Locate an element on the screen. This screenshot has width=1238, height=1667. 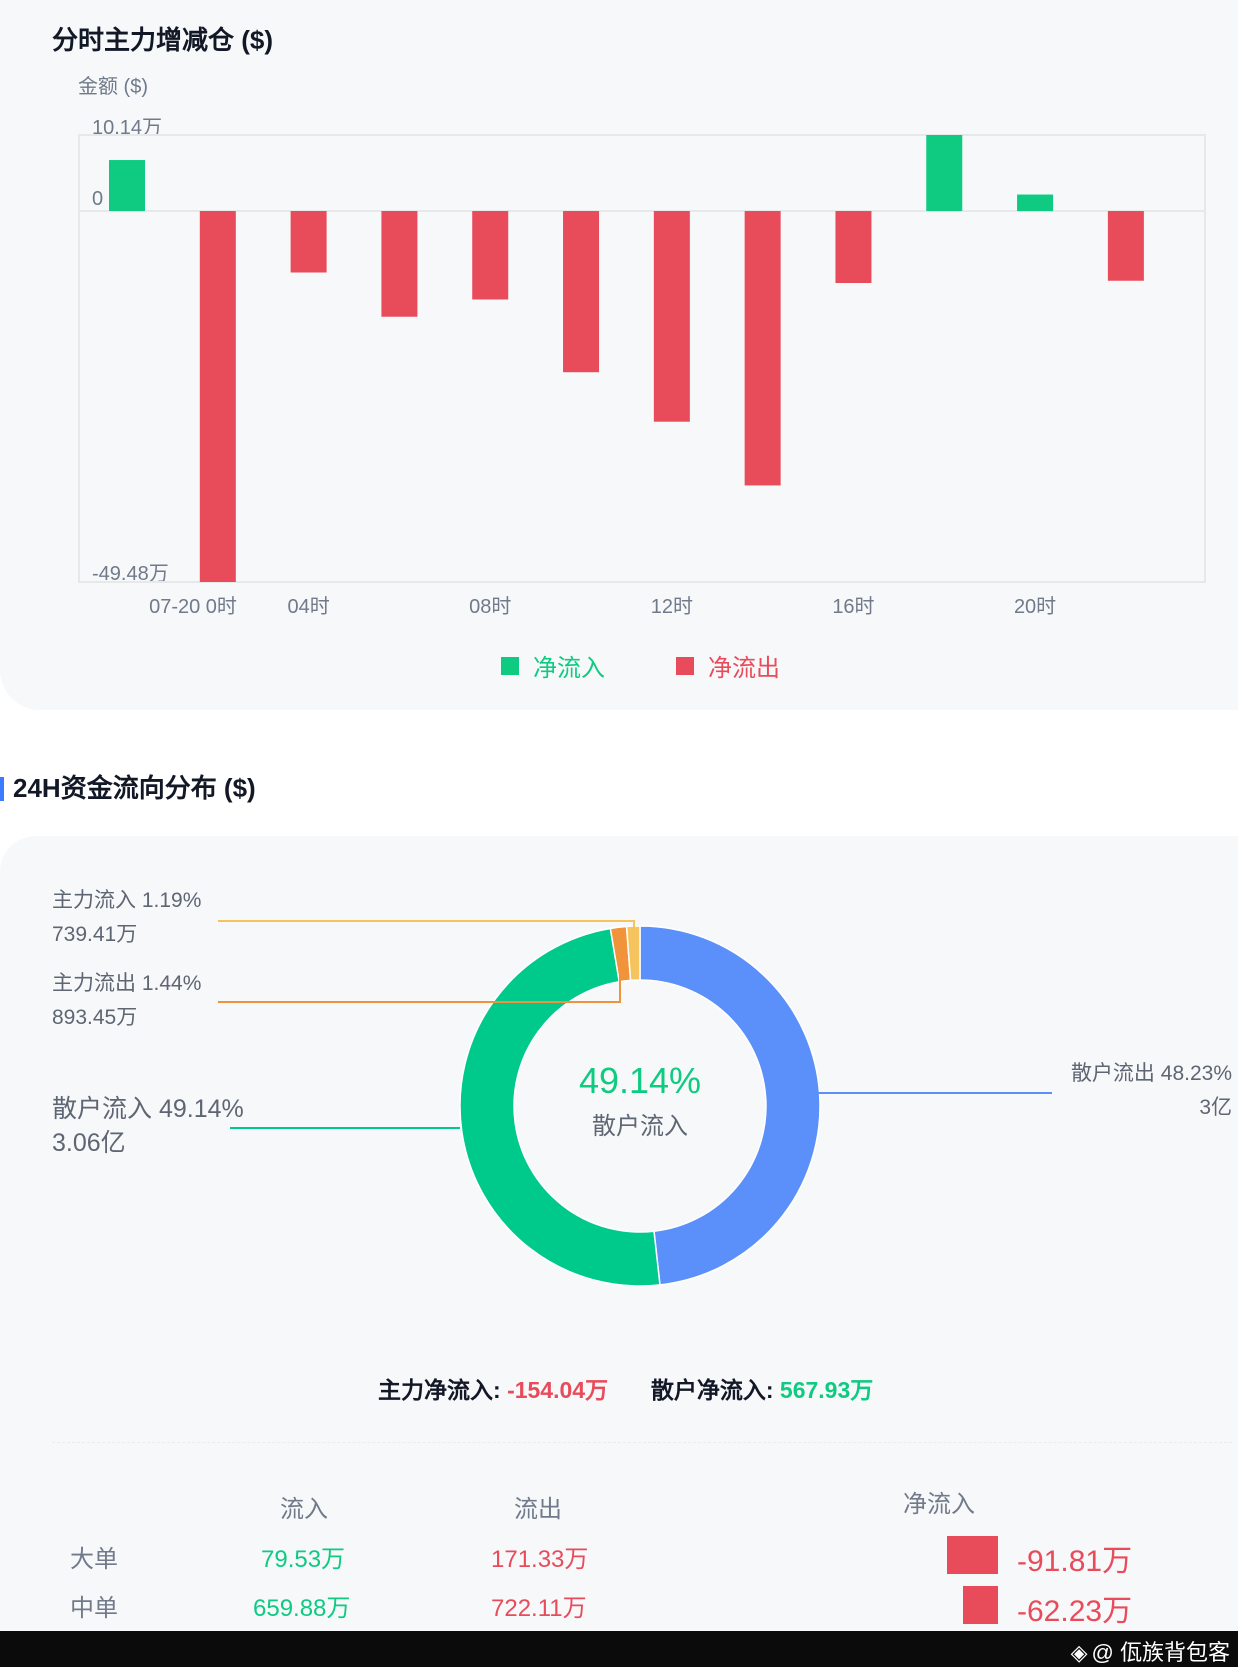
section-accent-bar is located at coordinates (2, 789).